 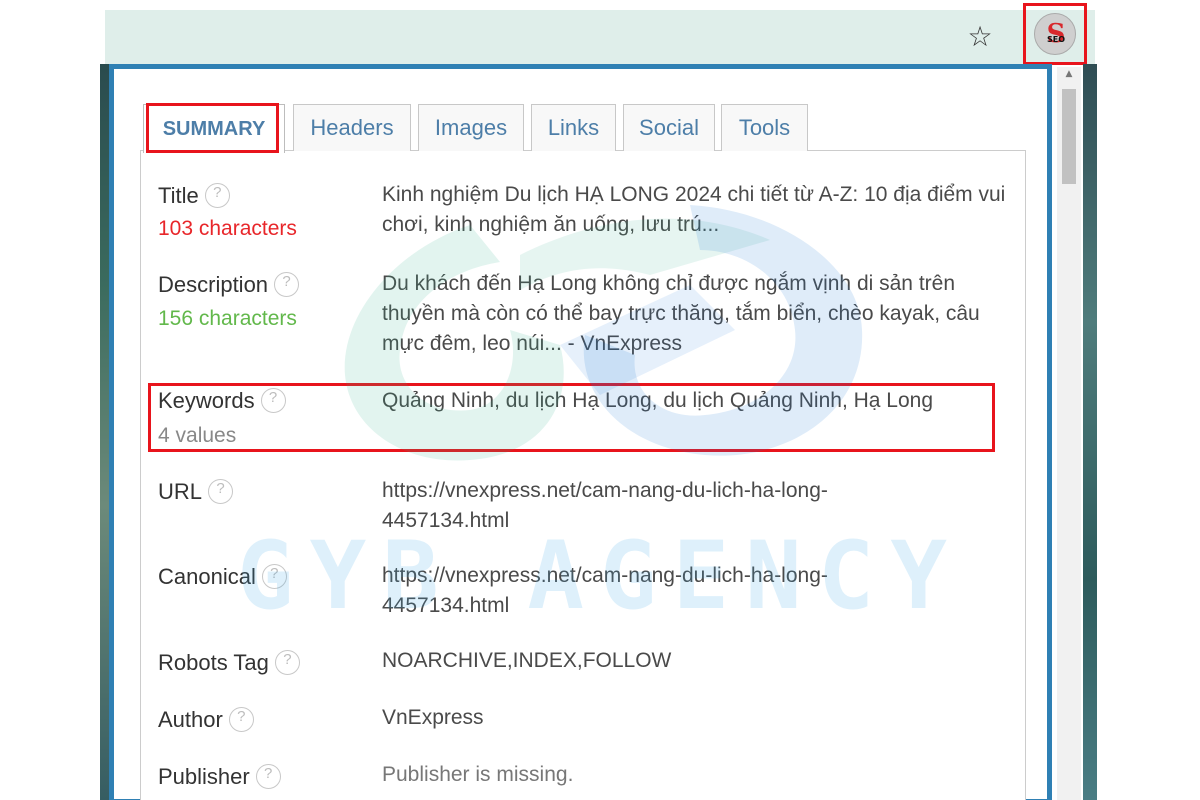 I want to click on robots-tag-value: NOARCHIVE,INDEX,FOLLOW, so click(x=527, y=660).